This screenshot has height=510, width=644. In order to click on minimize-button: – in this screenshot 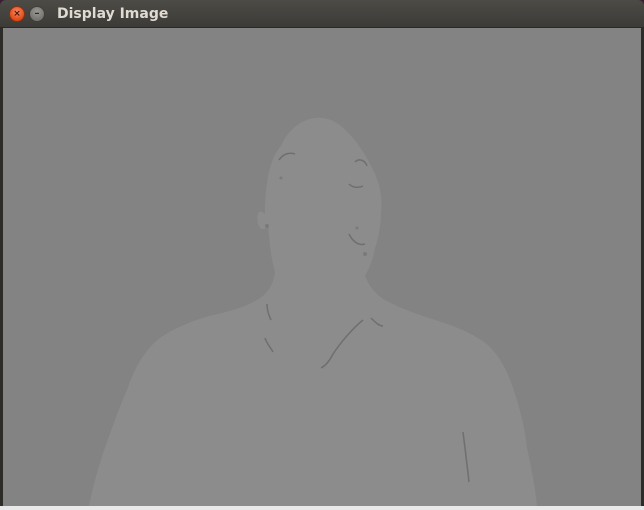, I will do `click(37, 14)`.